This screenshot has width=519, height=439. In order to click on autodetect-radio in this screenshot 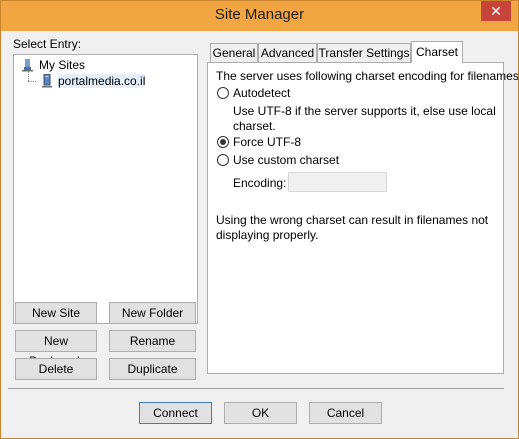, I will do `click(223, 93)`.